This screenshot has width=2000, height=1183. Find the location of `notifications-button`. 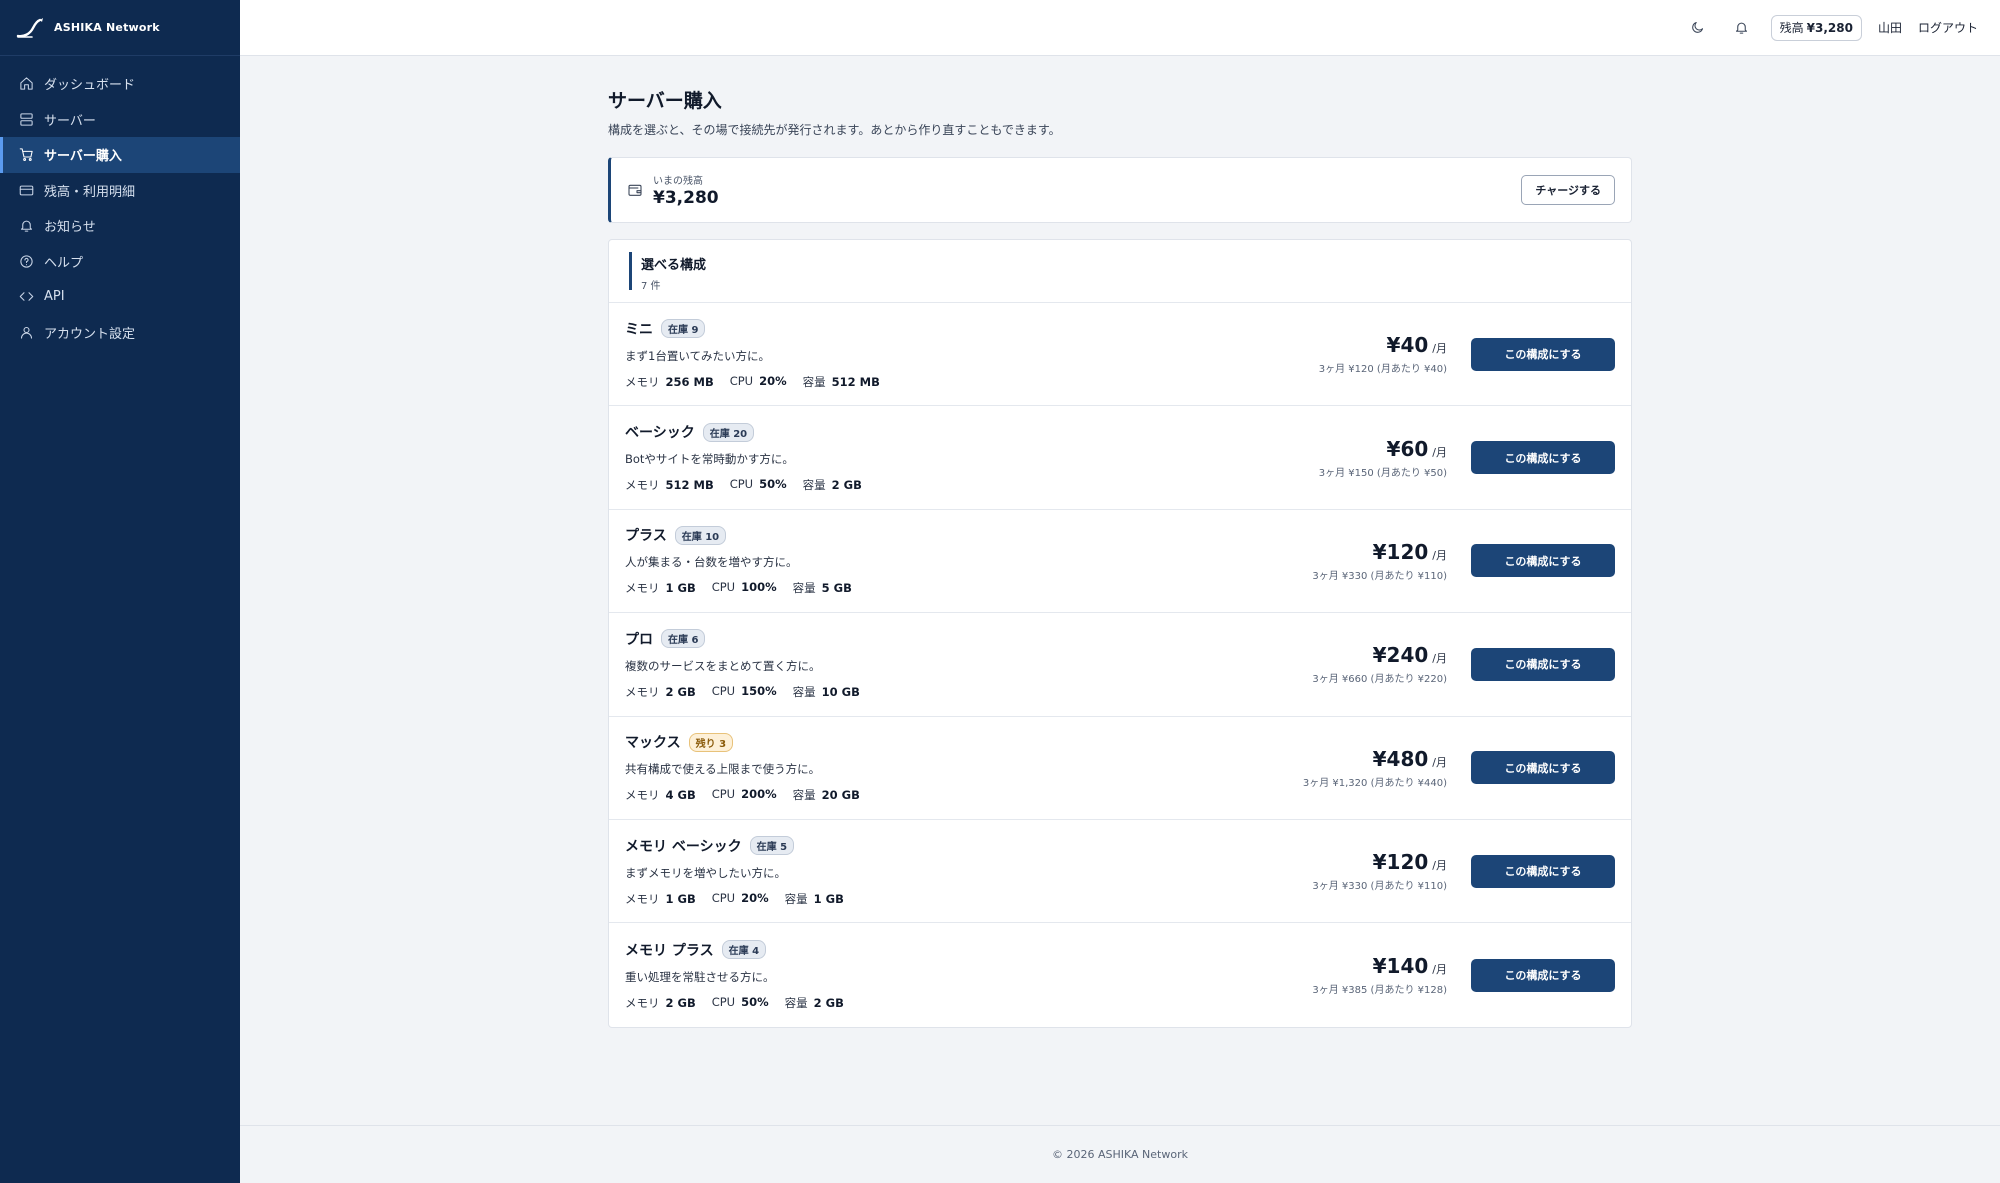

notifications-button is located at coordinates (1742, 28).